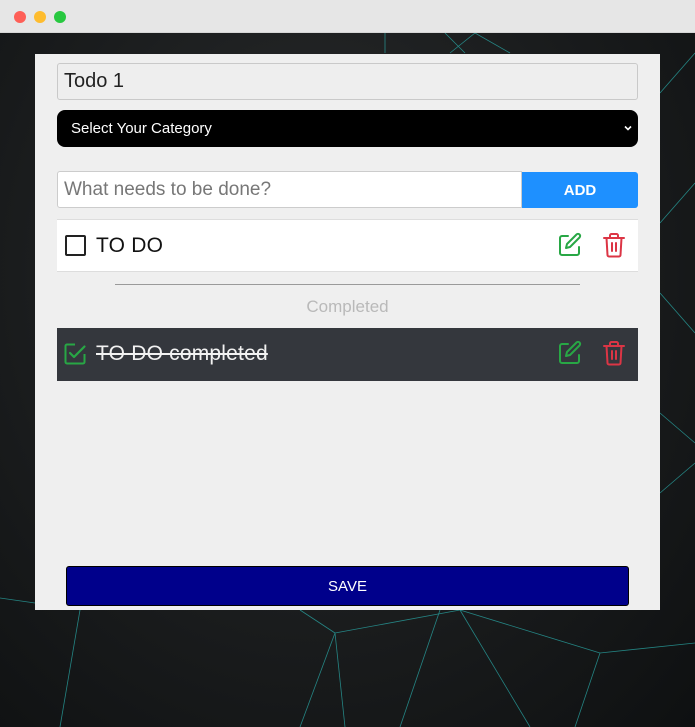  What do you see at coordinates (40, 17) in the screenshot?
I see `minimize-window-button` at bounding box center [40, 17].